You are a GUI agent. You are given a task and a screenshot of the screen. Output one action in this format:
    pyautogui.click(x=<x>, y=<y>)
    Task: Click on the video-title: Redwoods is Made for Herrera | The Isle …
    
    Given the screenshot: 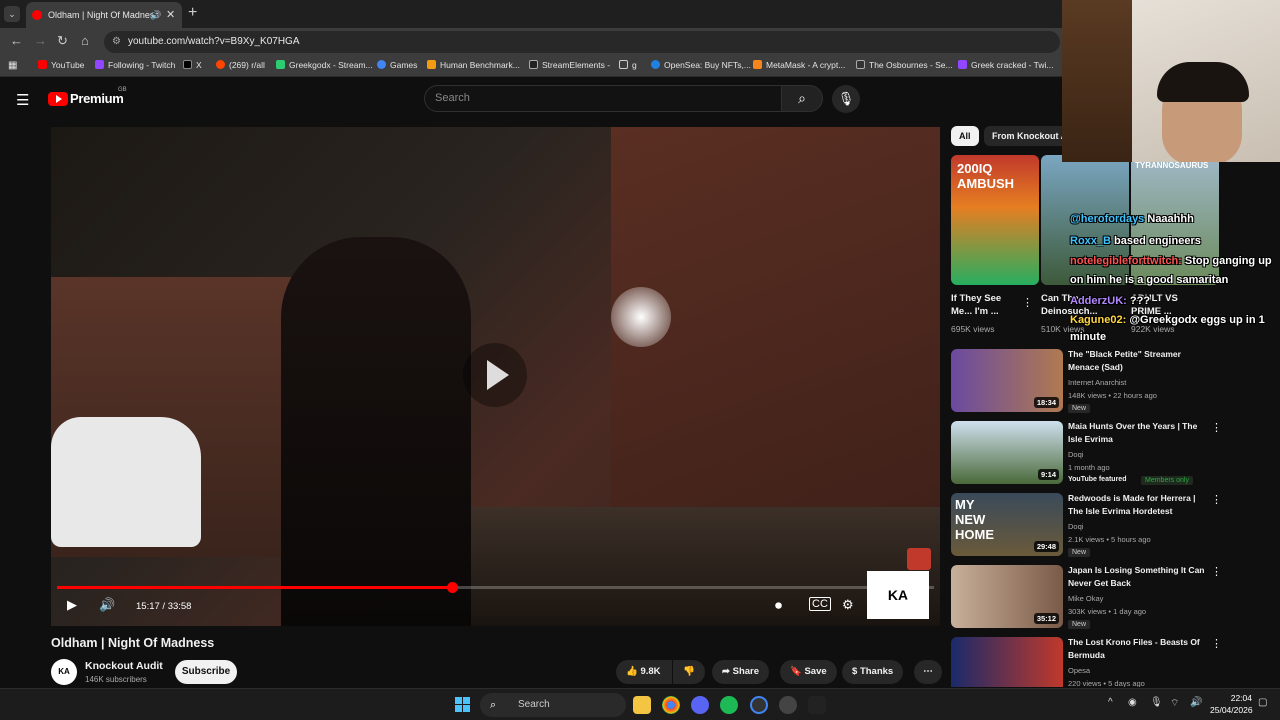 What is the action you would take?
    pyautogui.click(x=1140, y=505)
    